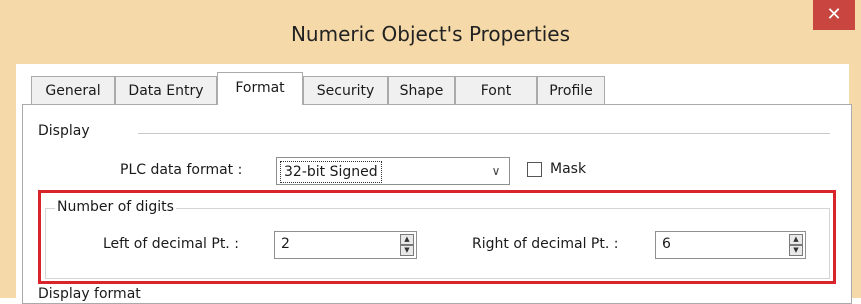 This screenshot has height=304, width=861. I want to click on tab-security: Security, so click(345, 90).